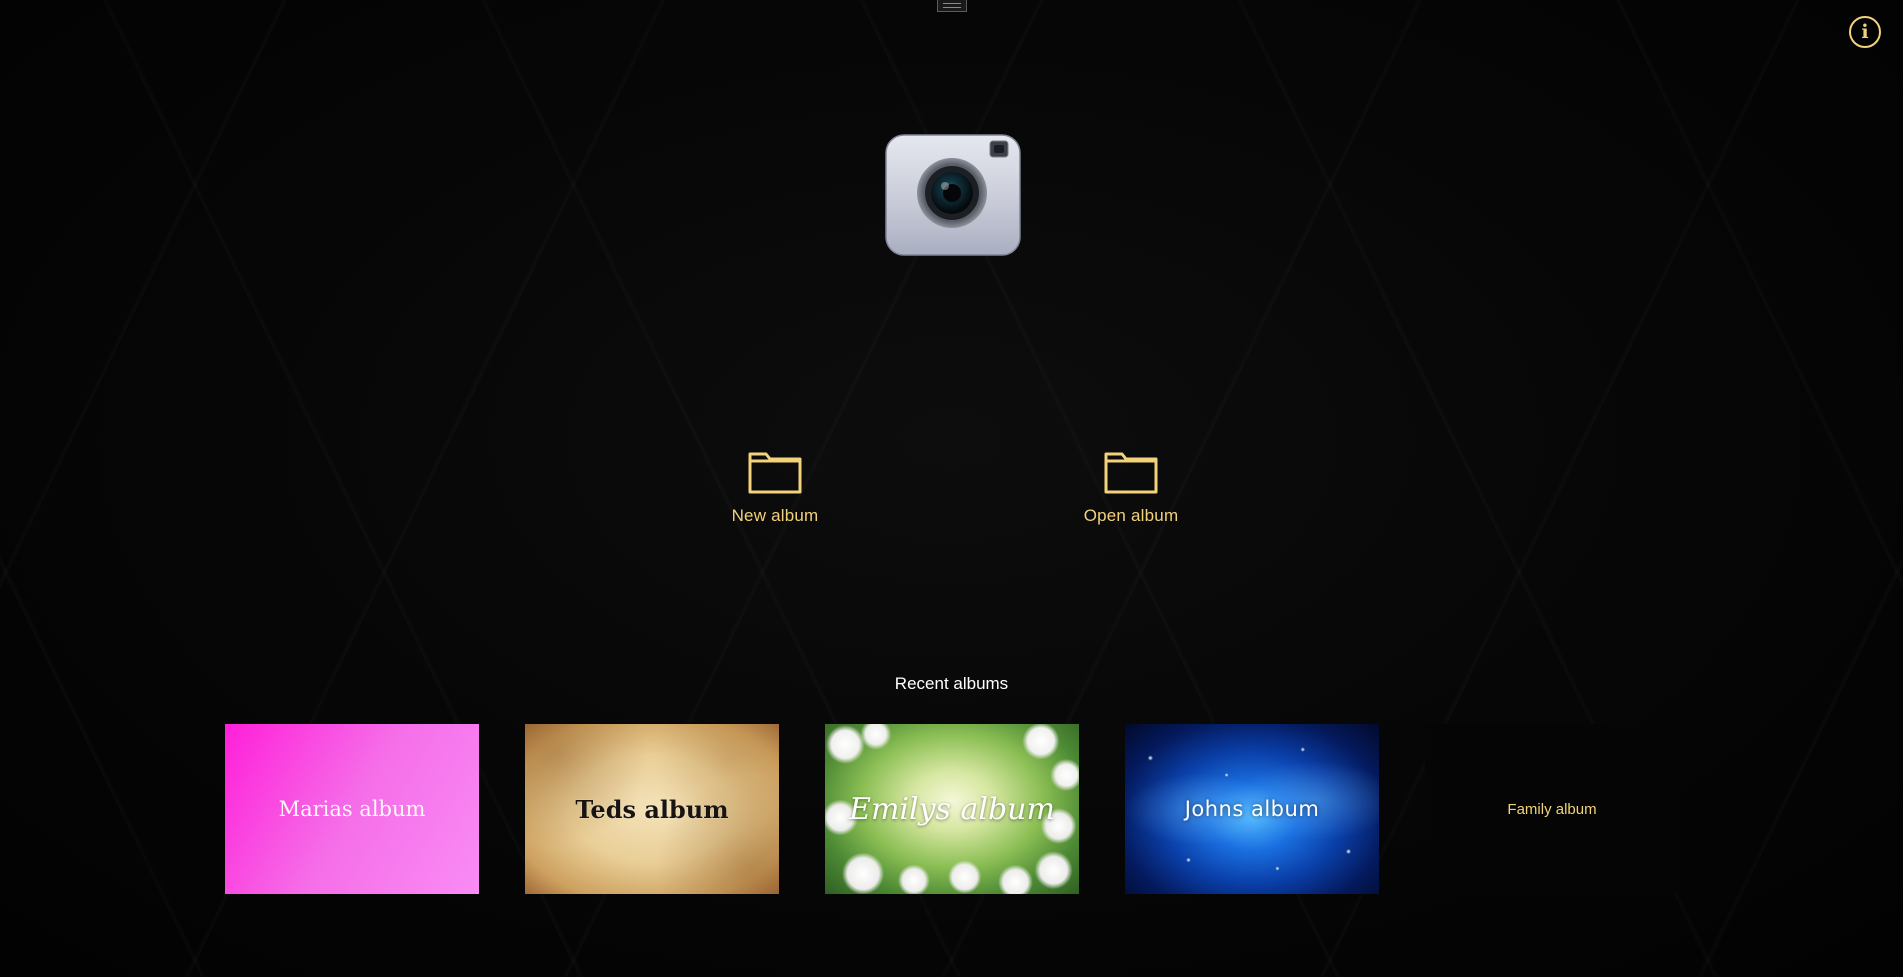 This screenshot has width=1903, height=977. I want to click on info-icon: i, so click(1865, 32).